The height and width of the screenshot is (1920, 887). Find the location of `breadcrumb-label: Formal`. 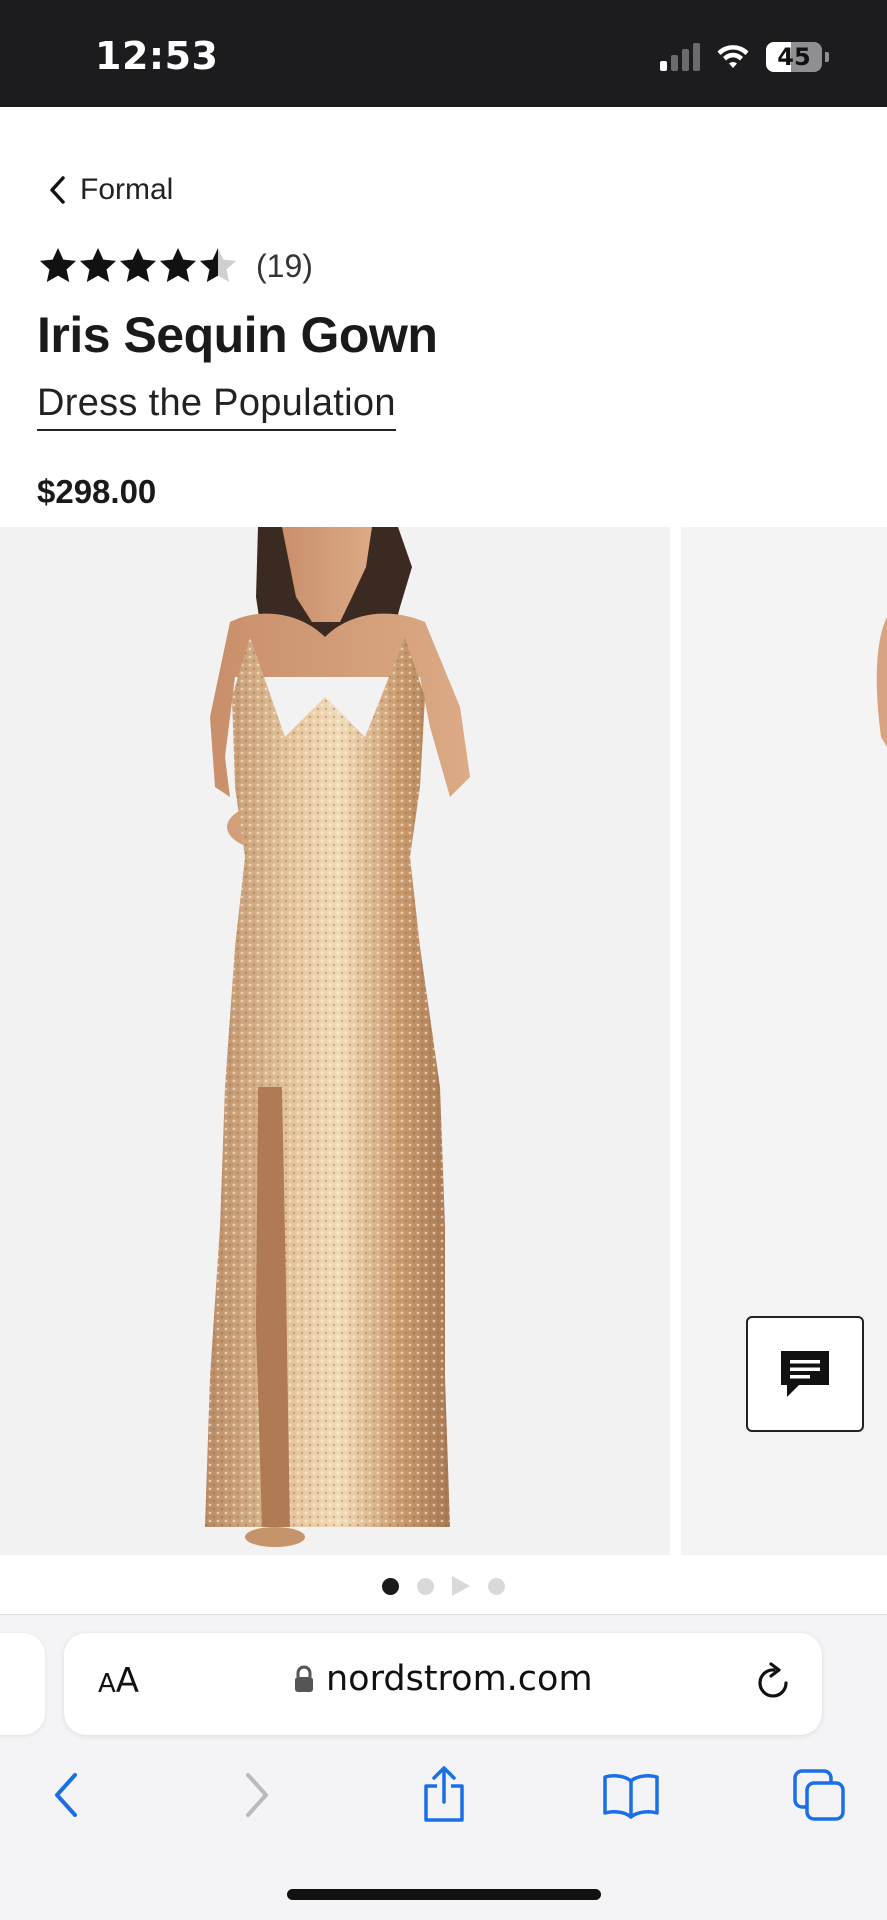

breadcrumb-label: Formal is located at coordinates (127, 189).